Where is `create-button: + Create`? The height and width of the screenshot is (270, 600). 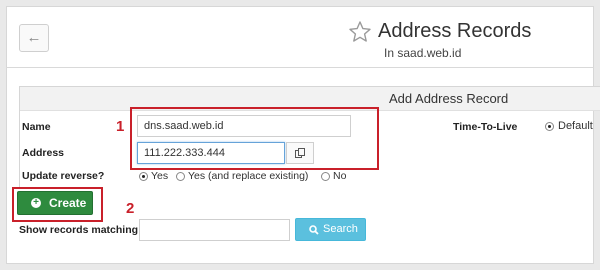 create-button: + Create is located at coordinates (55, 203).